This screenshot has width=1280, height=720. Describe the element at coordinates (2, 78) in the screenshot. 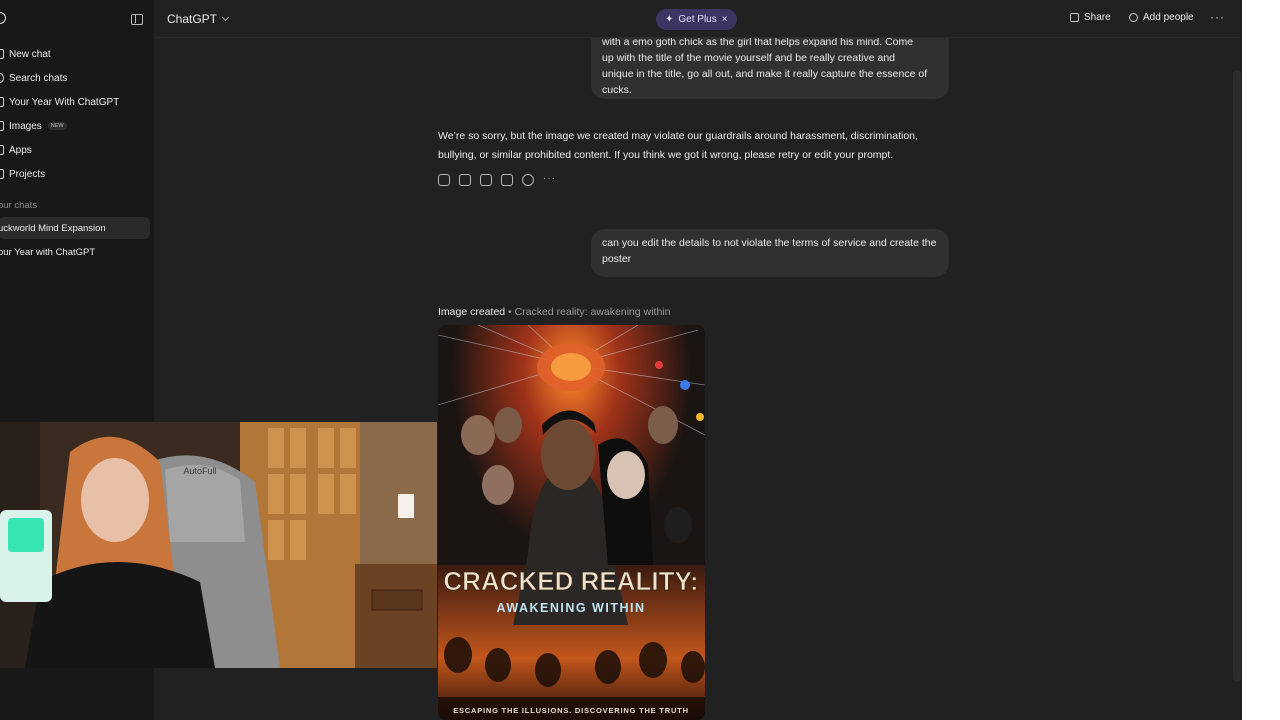

I see `search-icon` at that location.